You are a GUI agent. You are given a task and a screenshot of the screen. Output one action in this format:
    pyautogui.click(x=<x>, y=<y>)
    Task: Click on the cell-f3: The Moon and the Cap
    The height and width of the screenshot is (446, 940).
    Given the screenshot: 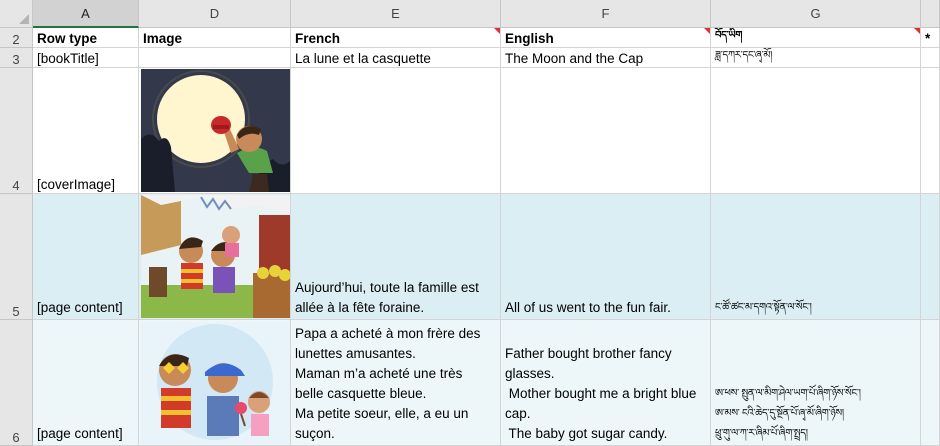 What is the action you would take?
    pyautogui.click(x=606, y=58)
    